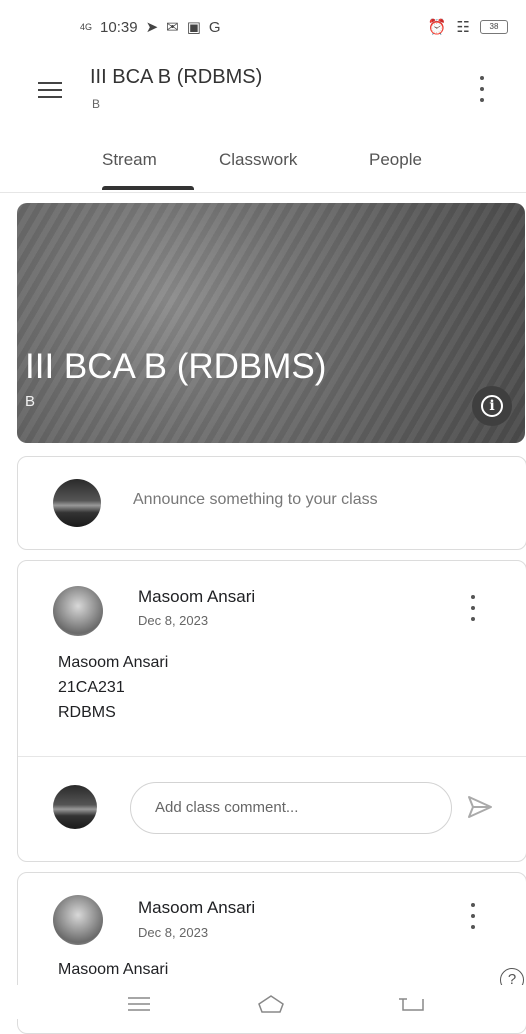  Describe the element at coordinates (75, 807) in the screenshot. I see `commenter-avatar` at that location.